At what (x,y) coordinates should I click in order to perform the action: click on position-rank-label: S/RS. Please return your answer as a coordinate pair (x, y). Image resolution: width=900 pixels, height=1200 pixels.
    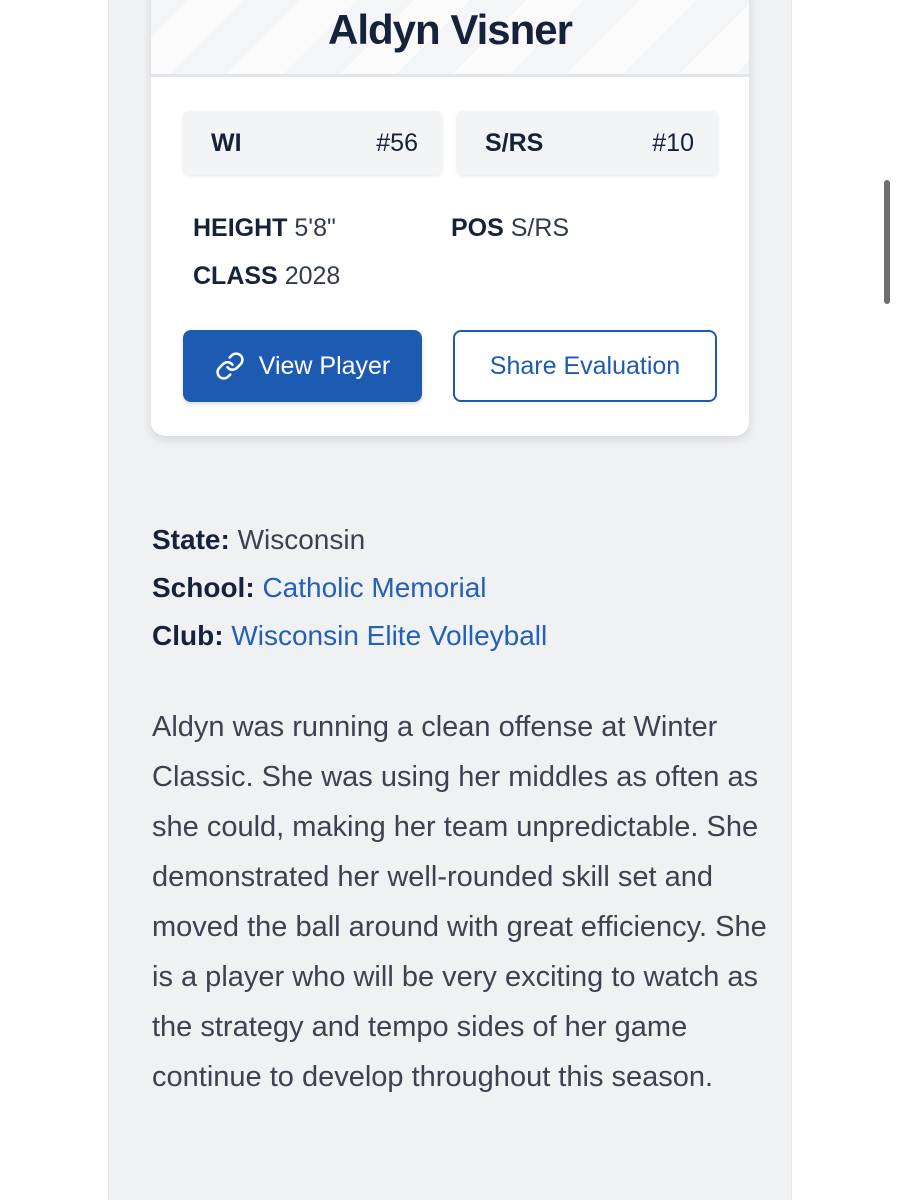
    Looking at the image, I should click on (514, 143).